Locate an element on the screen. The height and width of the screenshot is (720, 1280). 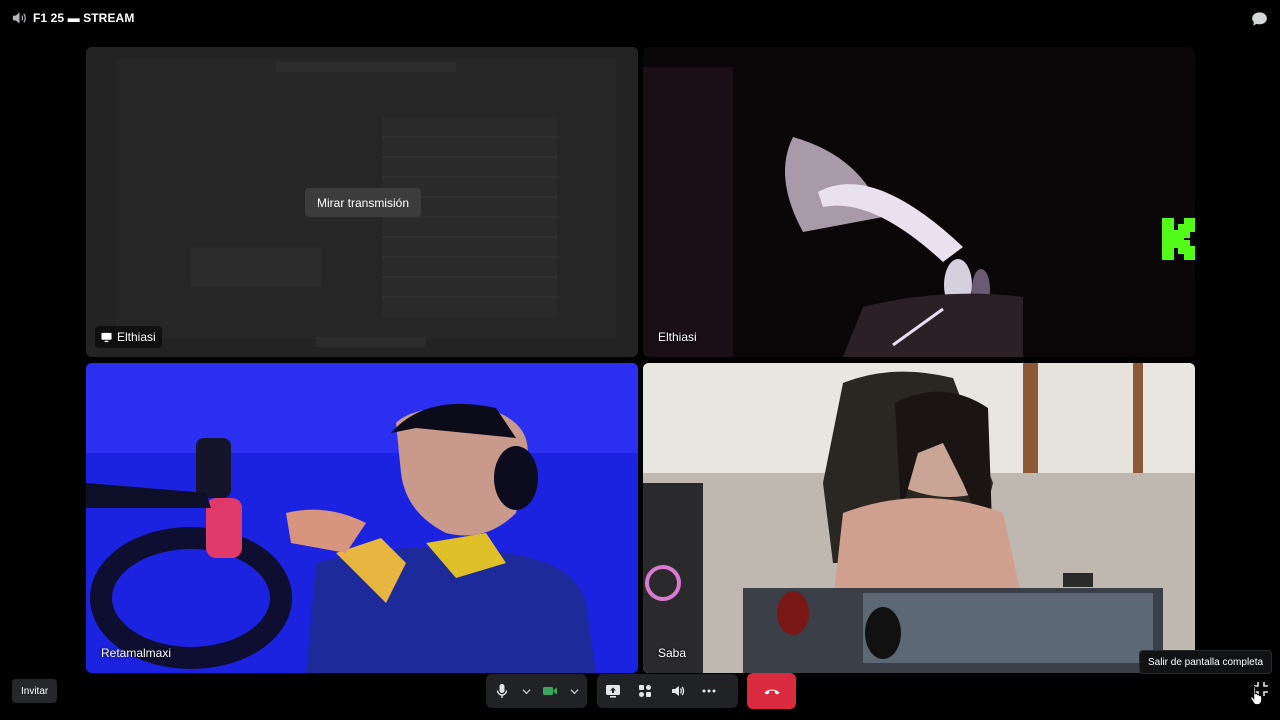
camera-button is located at coordinates (550, 691).